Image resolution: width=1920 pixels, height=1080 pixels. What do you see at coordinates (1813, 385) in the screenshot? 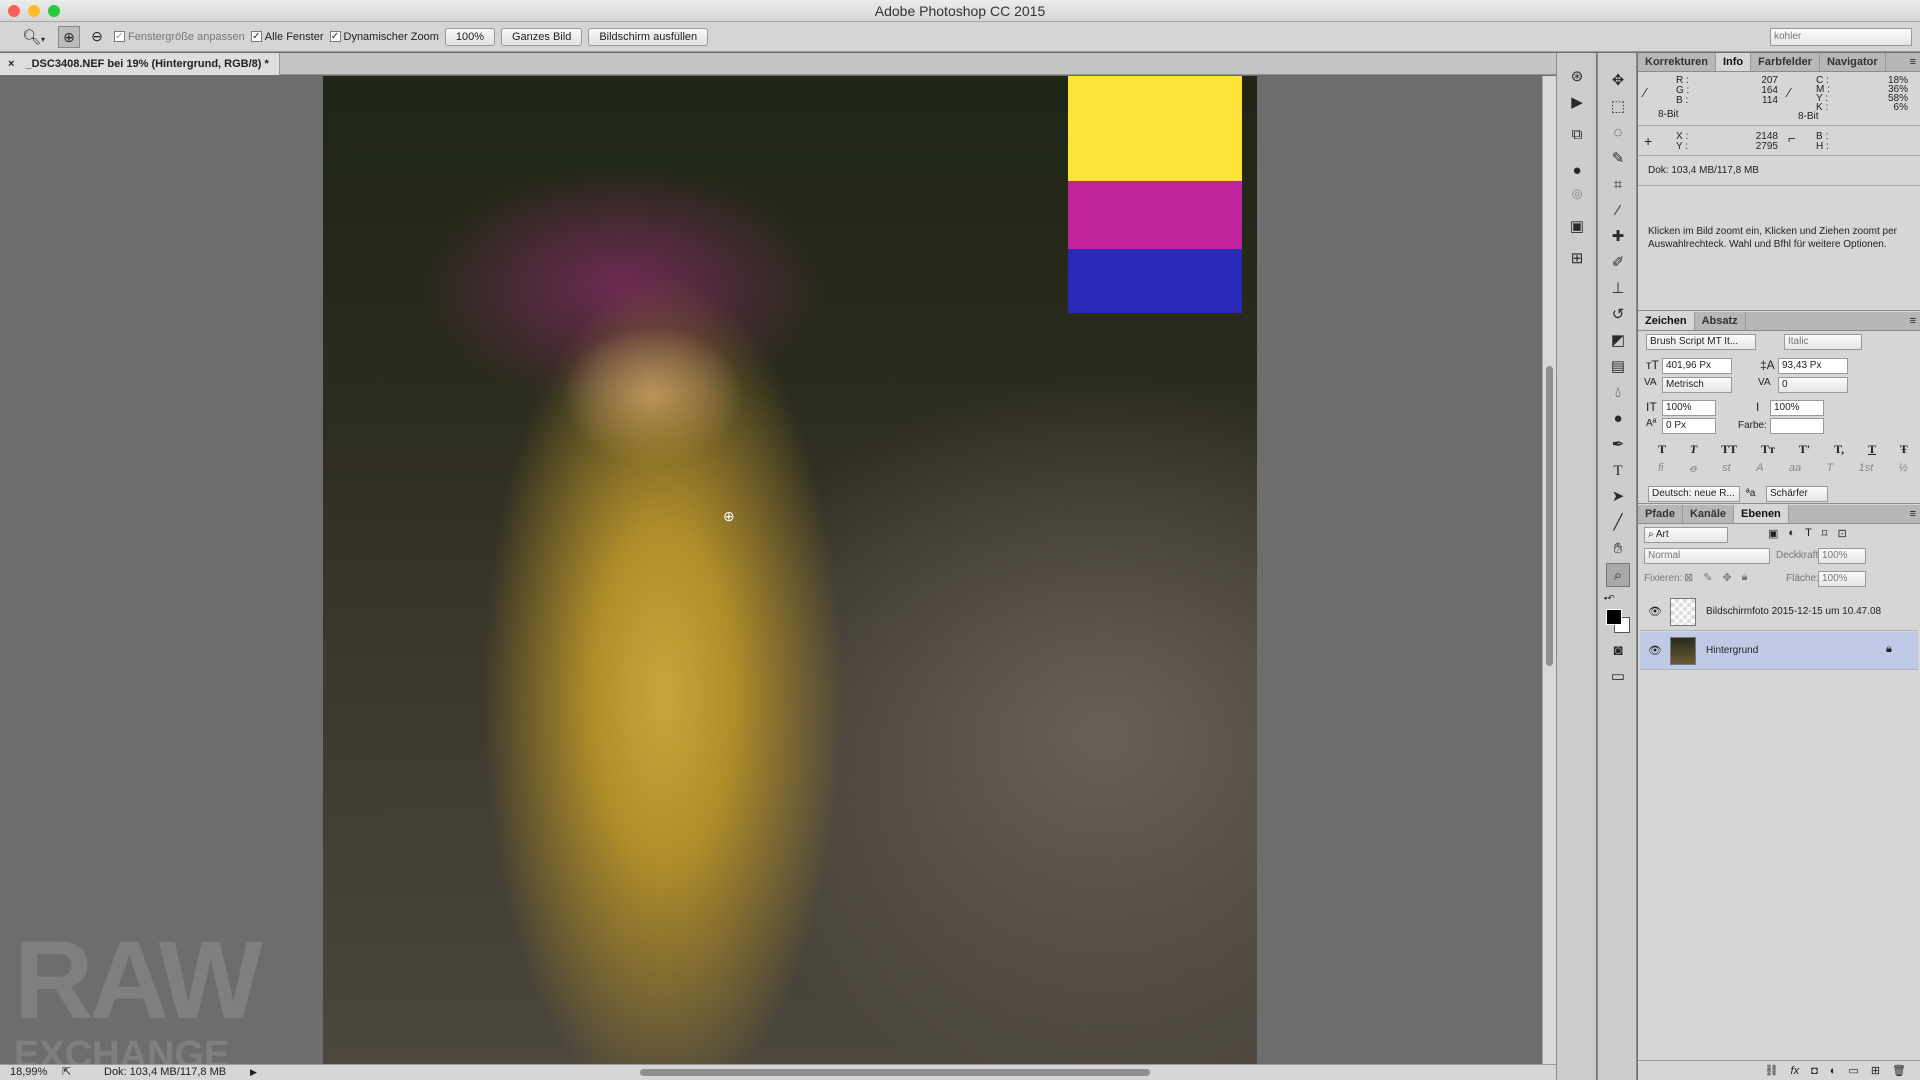
I see `tracking-select: 0` at bounding box center [1813, 385].